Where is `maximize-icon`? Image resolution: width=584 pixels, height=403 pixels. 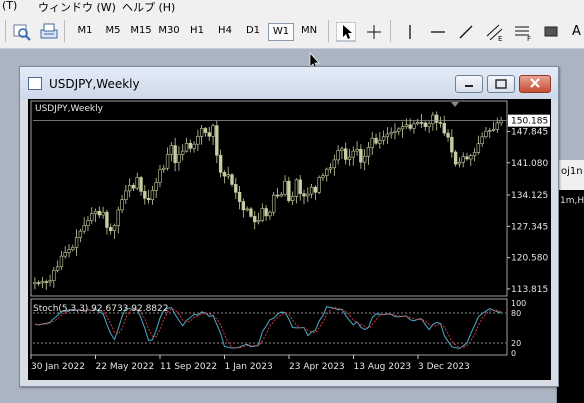 maximize-icon is located at coordinates (501, 84).